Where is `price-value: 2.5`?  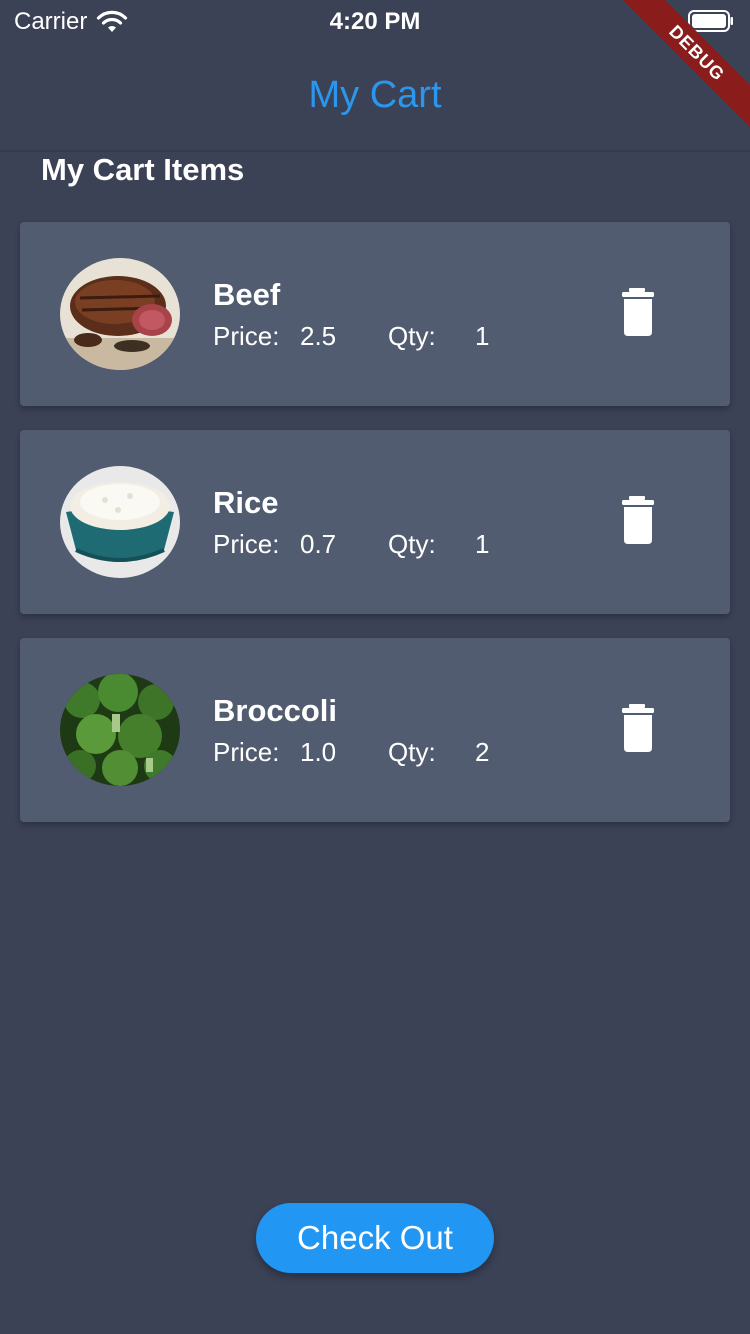 price-value: 2.5 is located at coordinates (318, 336).